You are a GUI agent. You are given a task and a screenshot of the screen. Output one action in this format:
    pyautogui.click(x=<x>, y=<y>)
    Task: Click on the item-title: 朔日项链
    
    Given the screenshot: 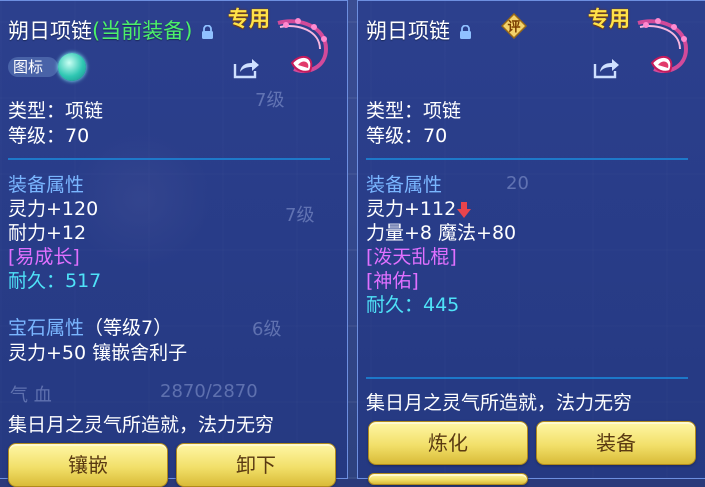 What is the action you would take?
    pyautogui.click(x=419, y=30)
    